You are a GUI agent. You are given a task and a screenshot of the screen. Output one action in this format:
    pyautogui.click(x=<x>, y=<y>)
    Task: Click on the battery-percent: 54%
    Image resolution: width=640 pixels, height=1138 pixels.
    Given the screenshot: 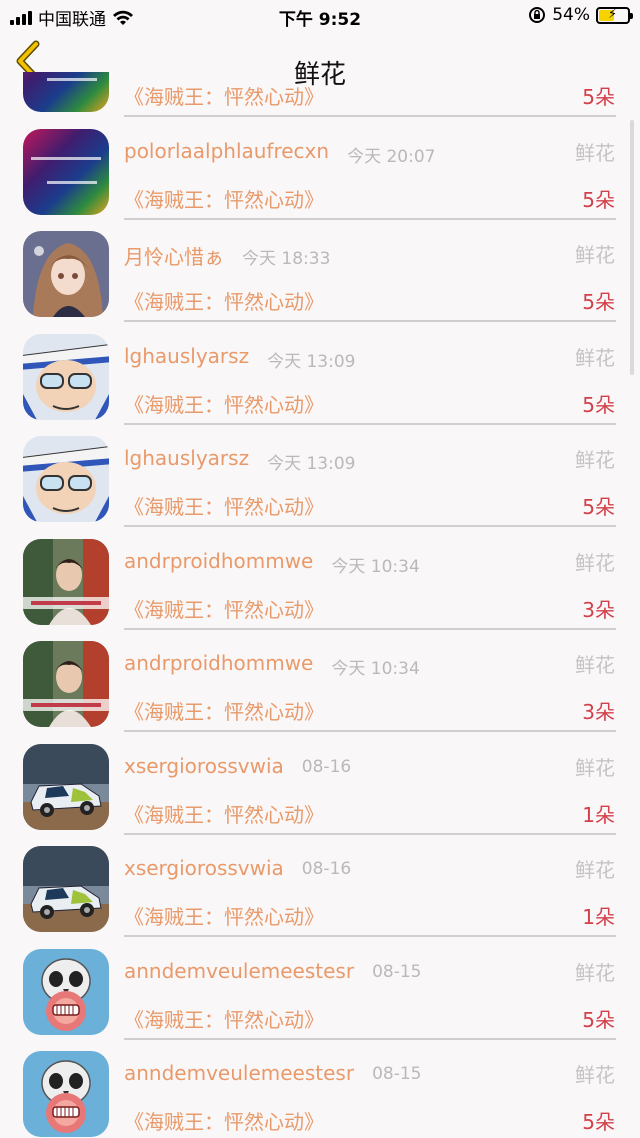 What is the action you would take?
    pyautogui.click(x=571, y=15)
    